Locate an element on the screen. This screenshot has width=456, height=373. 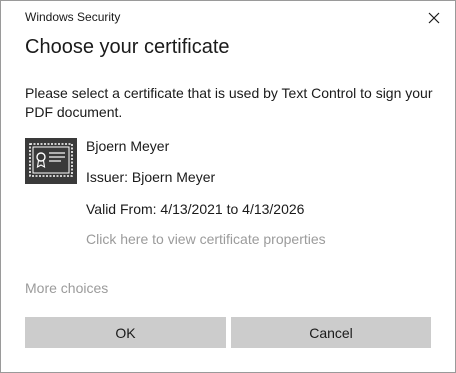
cancel-button: Cancel is located at coordinates (331, 332).